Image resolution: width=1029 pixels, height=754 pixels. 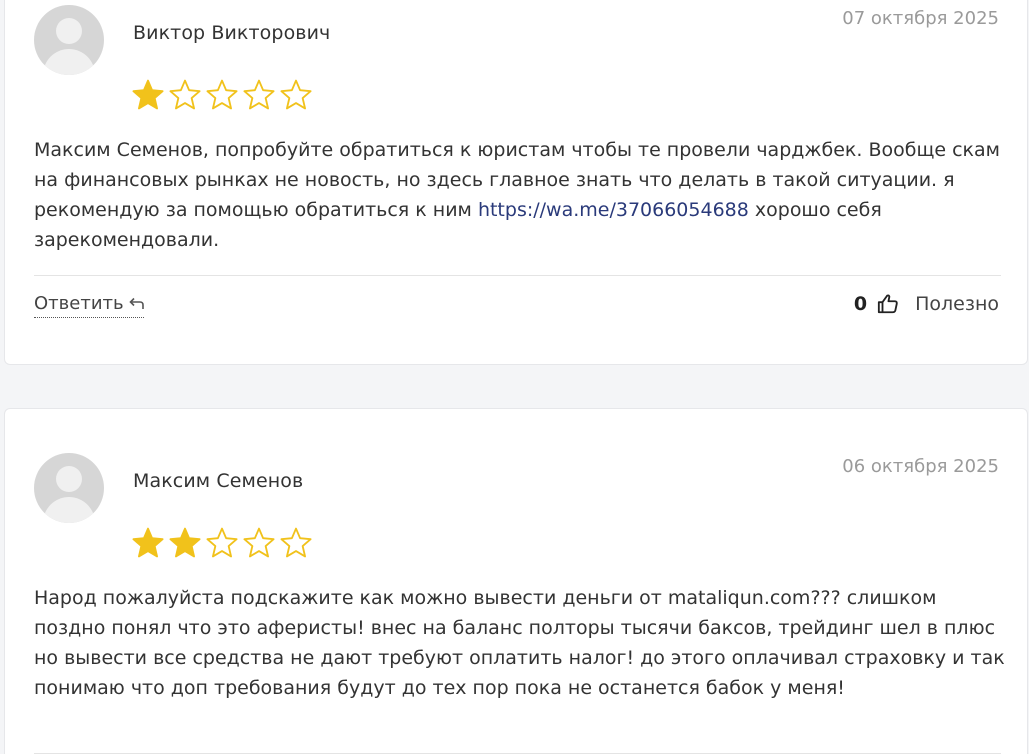 I want to click on thumbs-up-icon, so click(x=888, y=304).